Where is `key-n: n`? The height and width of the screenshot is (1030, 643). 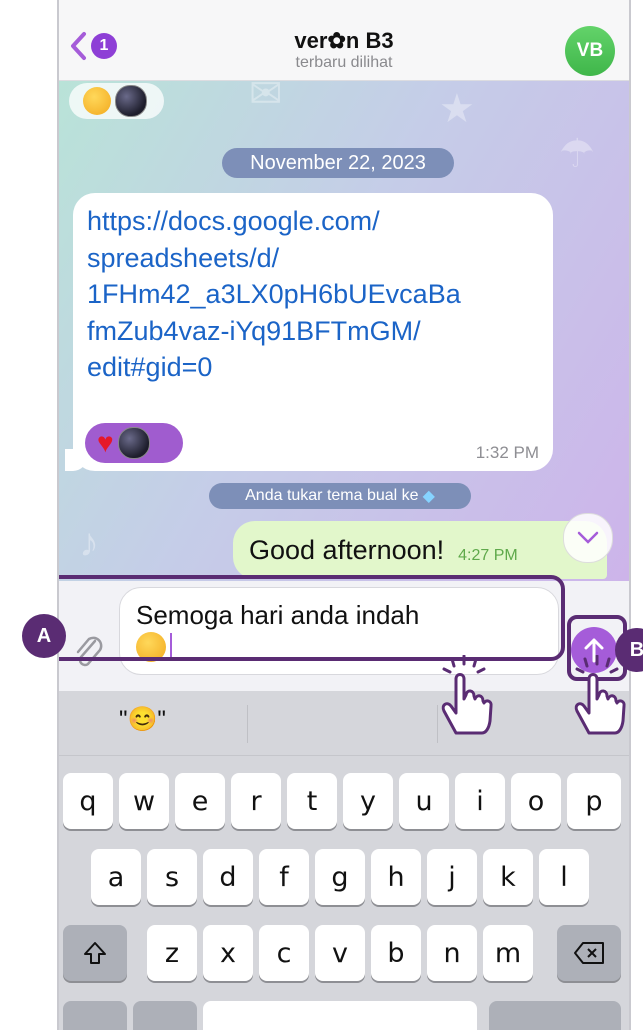 key-n: n is located at coordinates (452, 953).